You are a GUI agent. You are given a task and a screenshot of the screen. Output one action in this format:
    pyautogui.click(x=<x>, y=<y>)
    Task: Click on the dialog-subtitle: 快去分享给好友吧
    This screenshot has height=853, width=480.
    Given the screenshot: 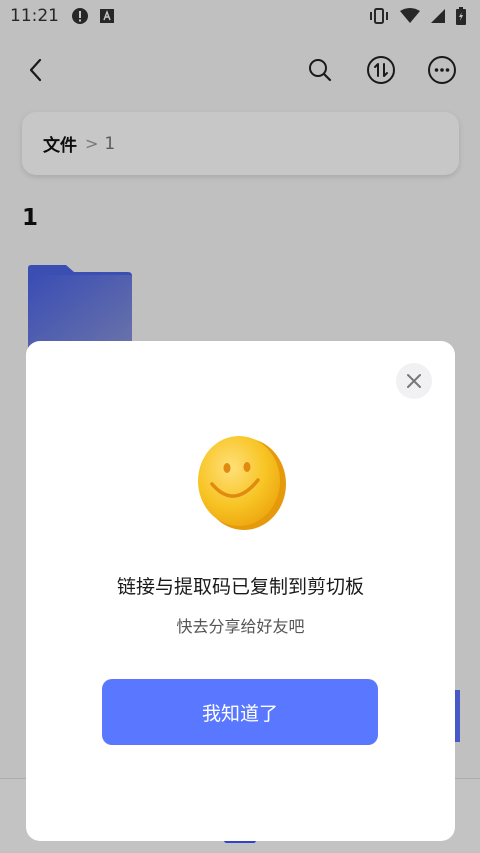 What is the action you would take?
    pyautogui.click(x=240, y=626)
    